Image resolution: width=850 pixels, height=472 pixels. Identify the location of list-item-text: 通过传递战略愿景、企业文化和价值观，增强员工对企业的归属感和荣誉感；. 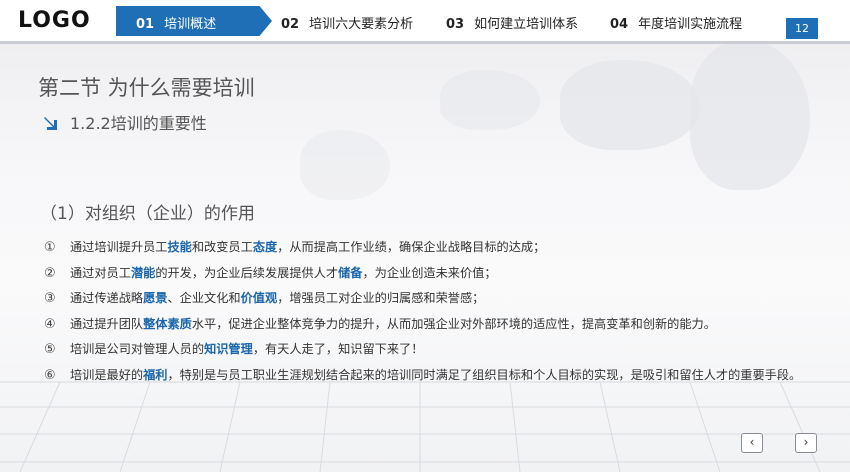
(277, 298).